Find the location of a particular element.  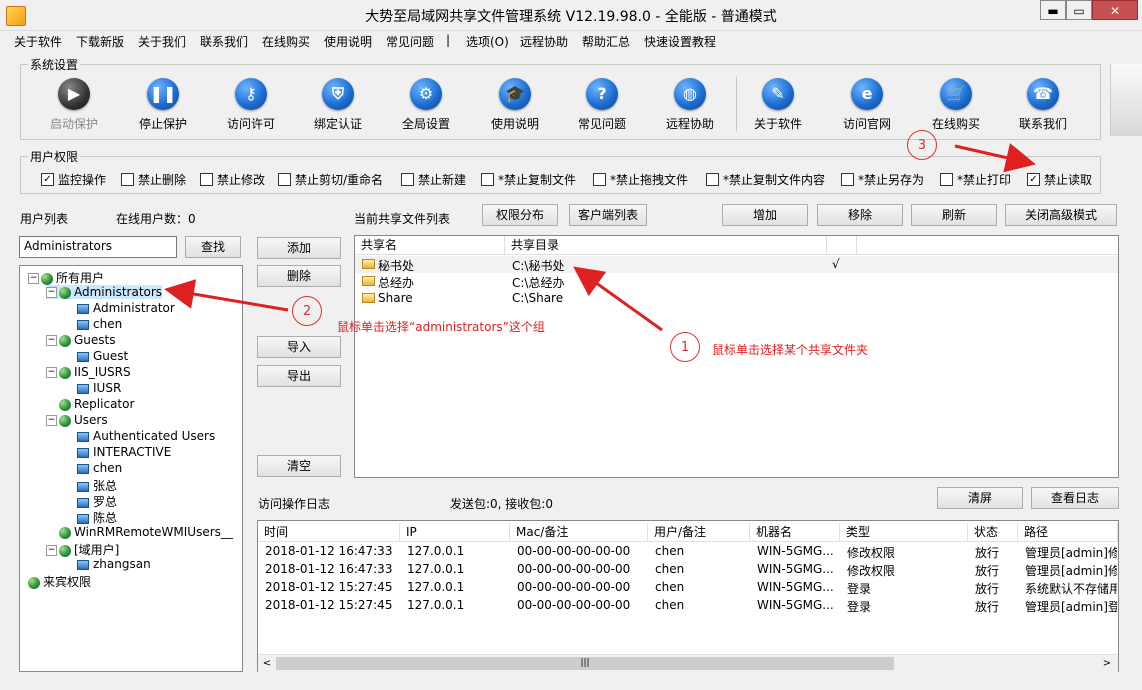

toolbar-separator is located at coordinates (736, 104).